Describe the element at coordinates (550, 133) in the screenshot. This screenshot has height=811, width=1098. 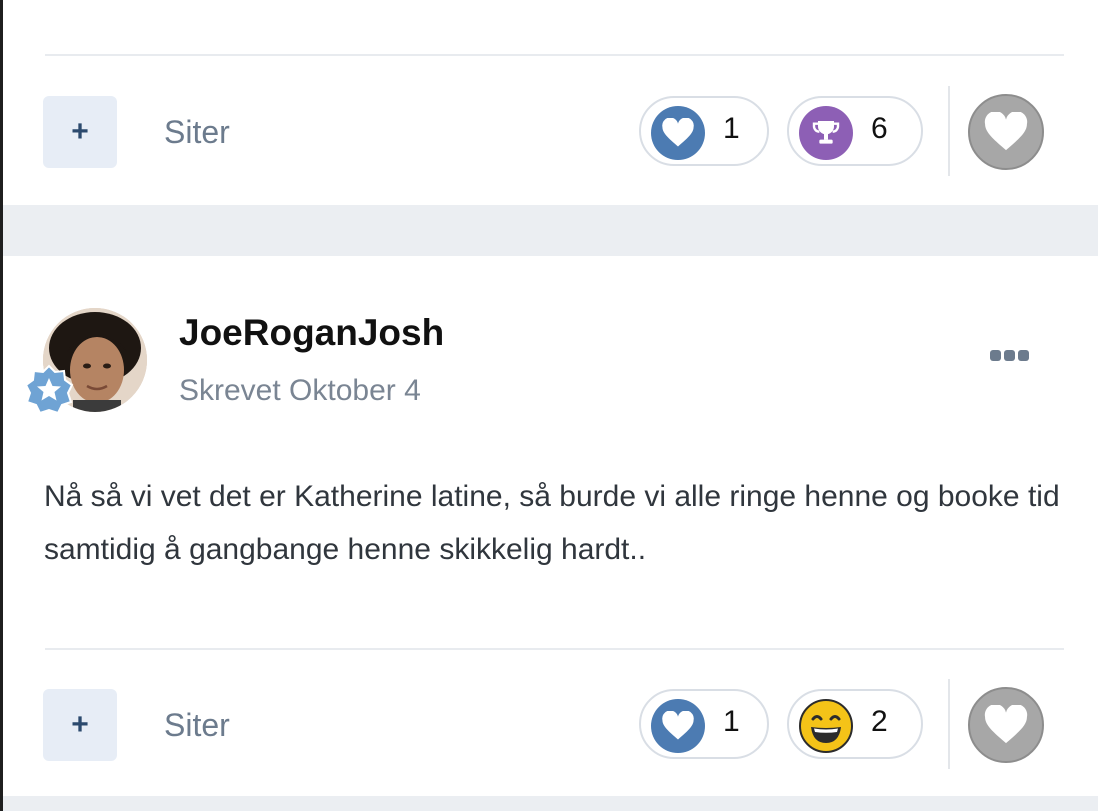
I see `post-actions: + Siter 1 6` at that location.